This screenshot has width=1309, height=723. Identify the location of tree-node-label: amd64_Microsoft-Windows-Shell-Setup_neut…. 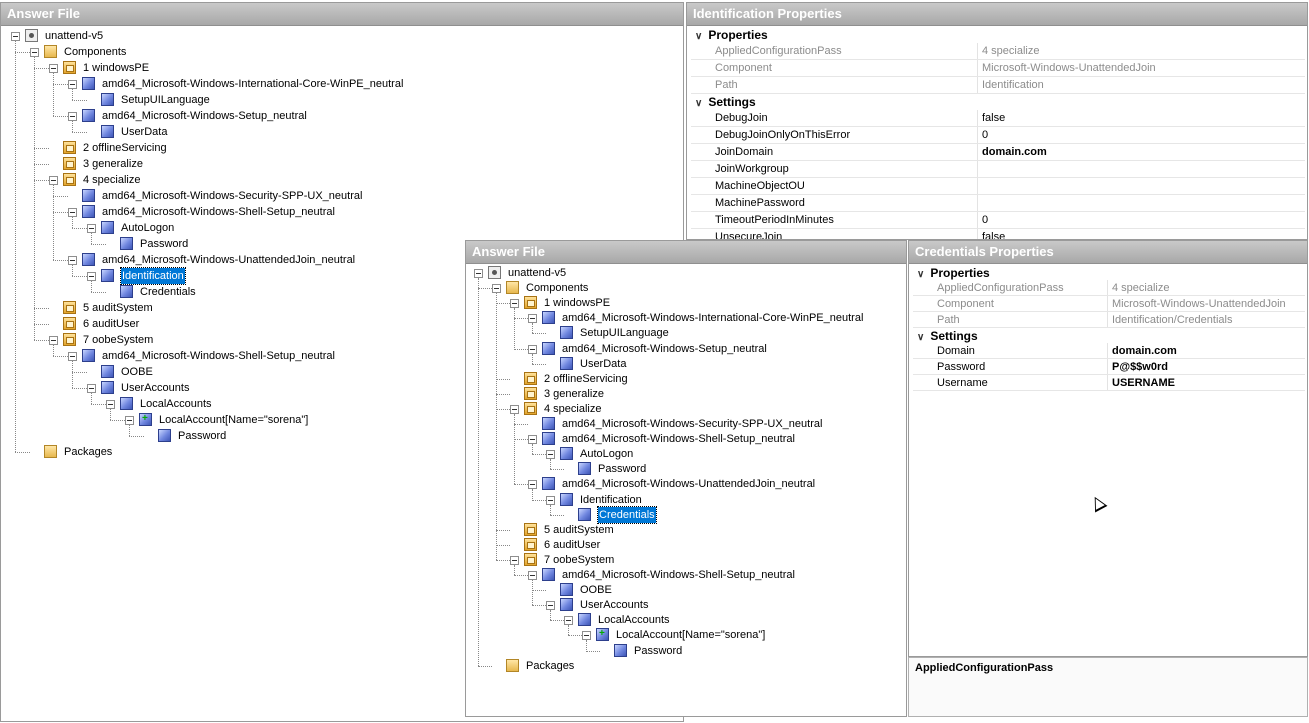
(218, 212).